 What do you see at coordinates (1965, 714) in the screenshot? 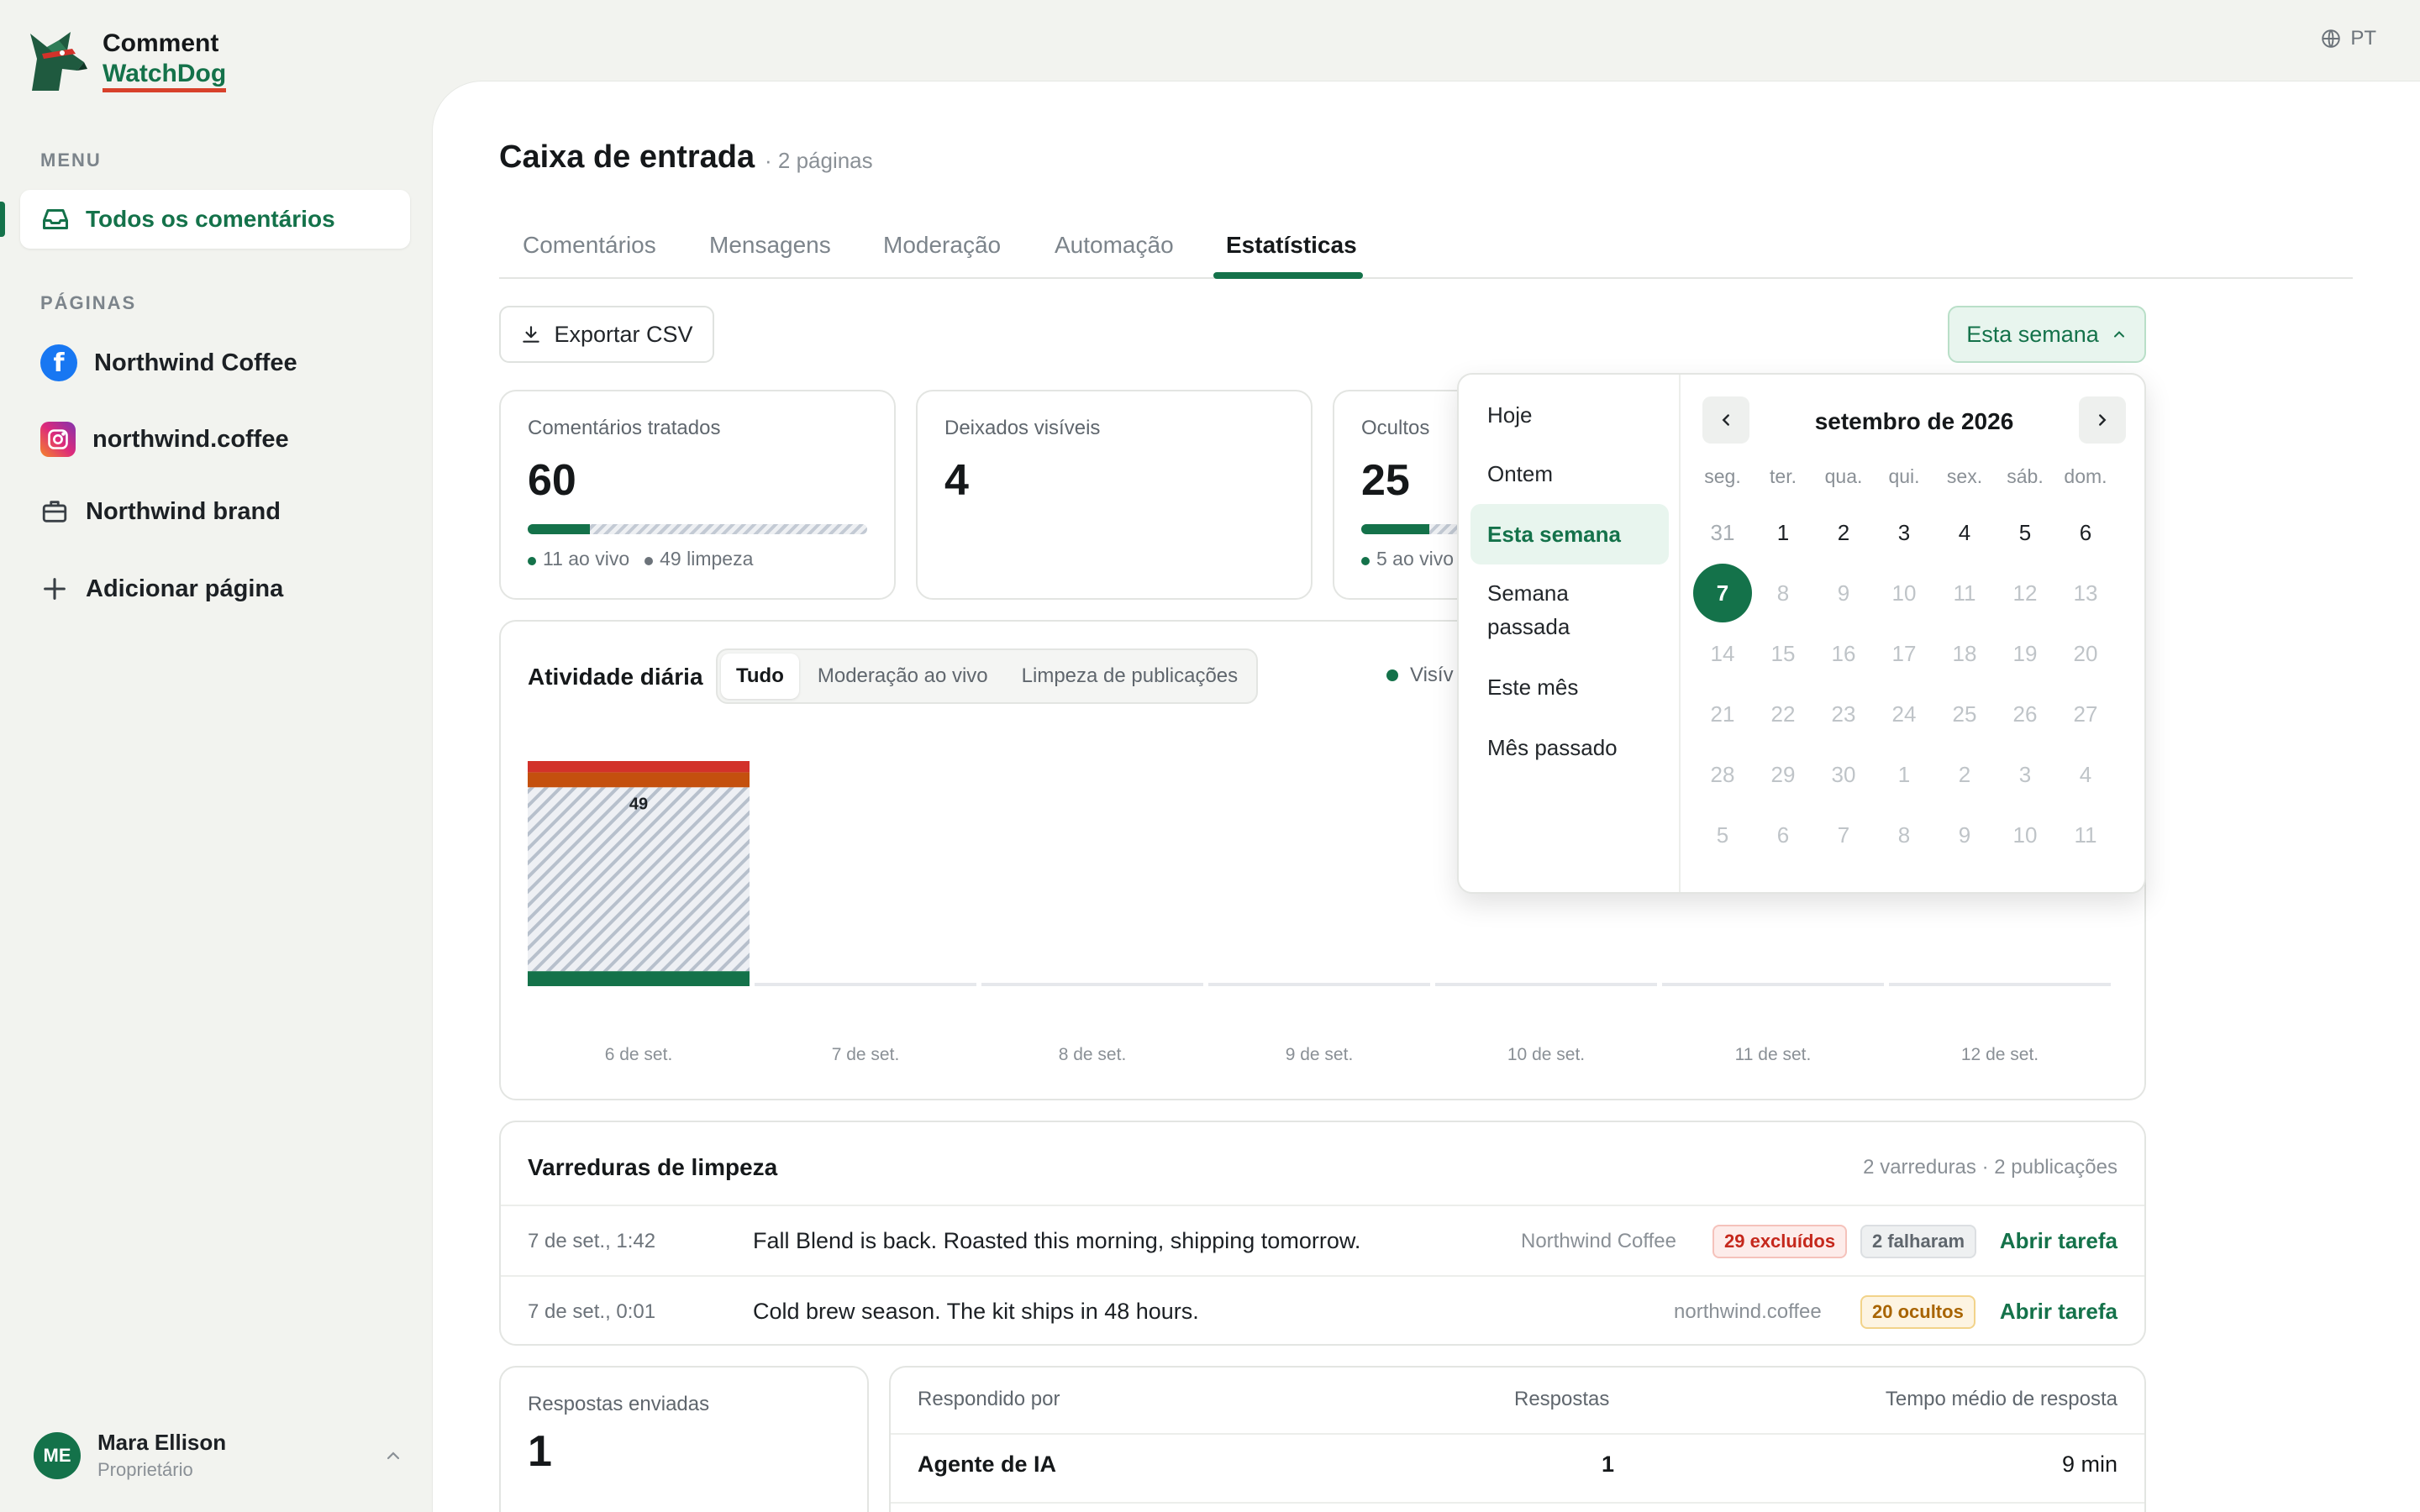
I see `calendar-day: 25` at bounding box center [1965, 714].